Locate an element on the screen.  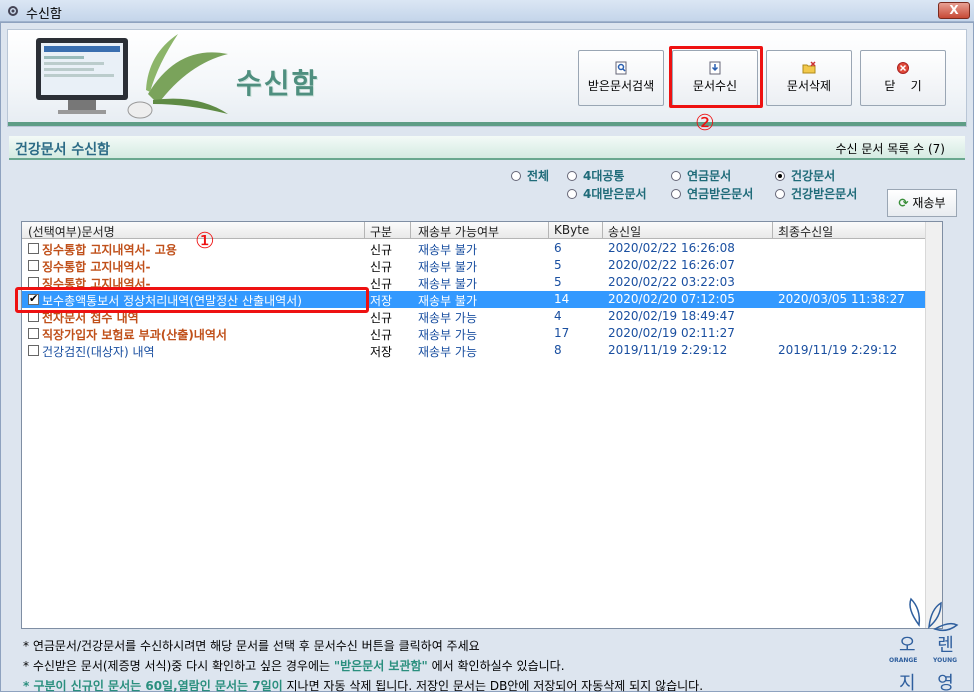
note-text: * 수신받은 문서(제증명 서식)중 다시 확인하고 싶은 경우에는 is located at coordinates (178, 666).